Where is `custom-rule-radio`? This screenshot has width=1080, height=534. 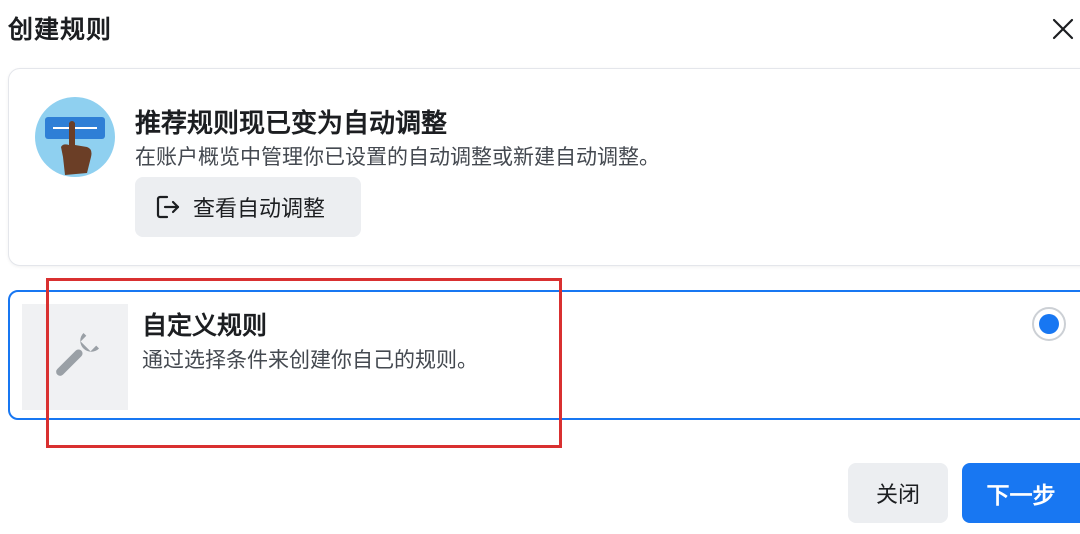 custom-rule-radio is located at coordinates (1049, 324).